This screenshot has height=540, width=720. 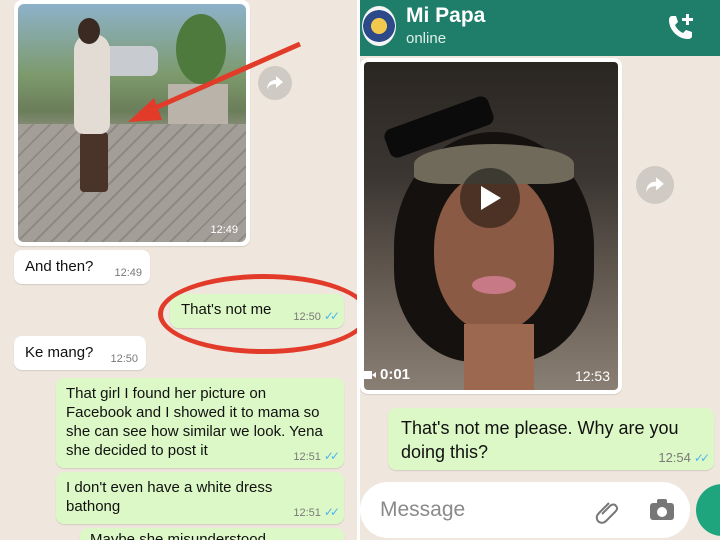 I want to click on play-button, so click(x=490, y=198).